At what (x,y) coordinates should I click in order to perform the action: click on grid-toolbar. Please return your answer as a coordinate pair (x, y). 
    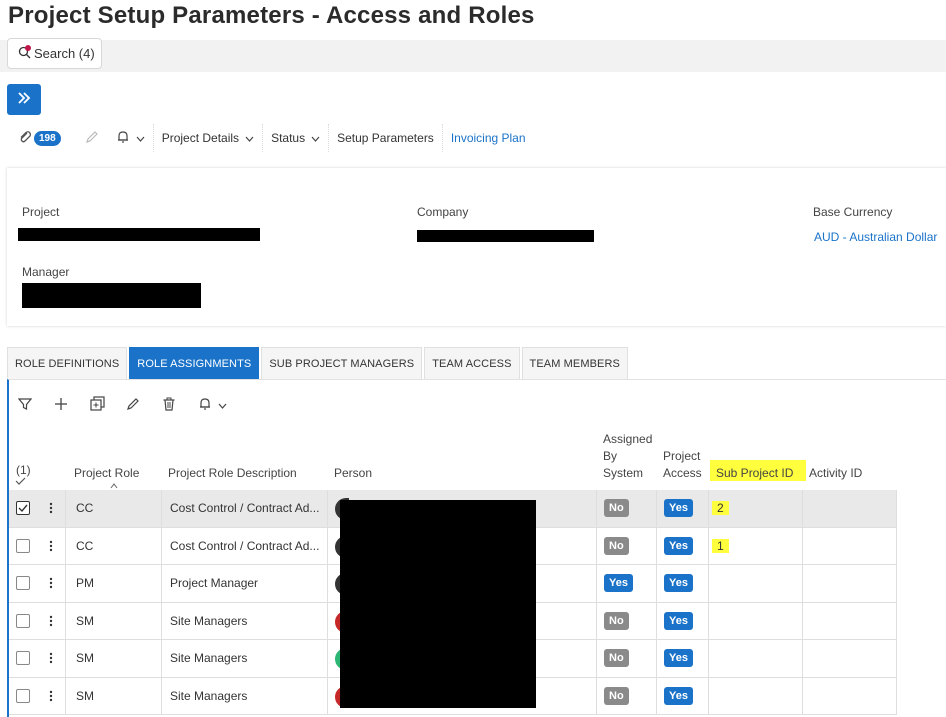
    Looking at the image, I should click on (130, 405).